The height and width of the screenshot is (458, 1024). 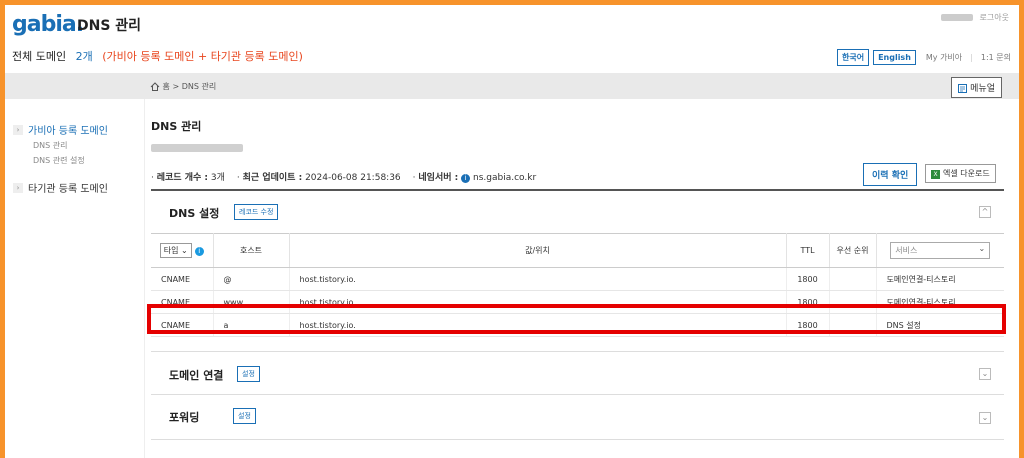 What do you see at coordinates (39, 56) in the screenshot?
I see `all-domains-label: 전체 도메인` at bounding box center [39, 56].